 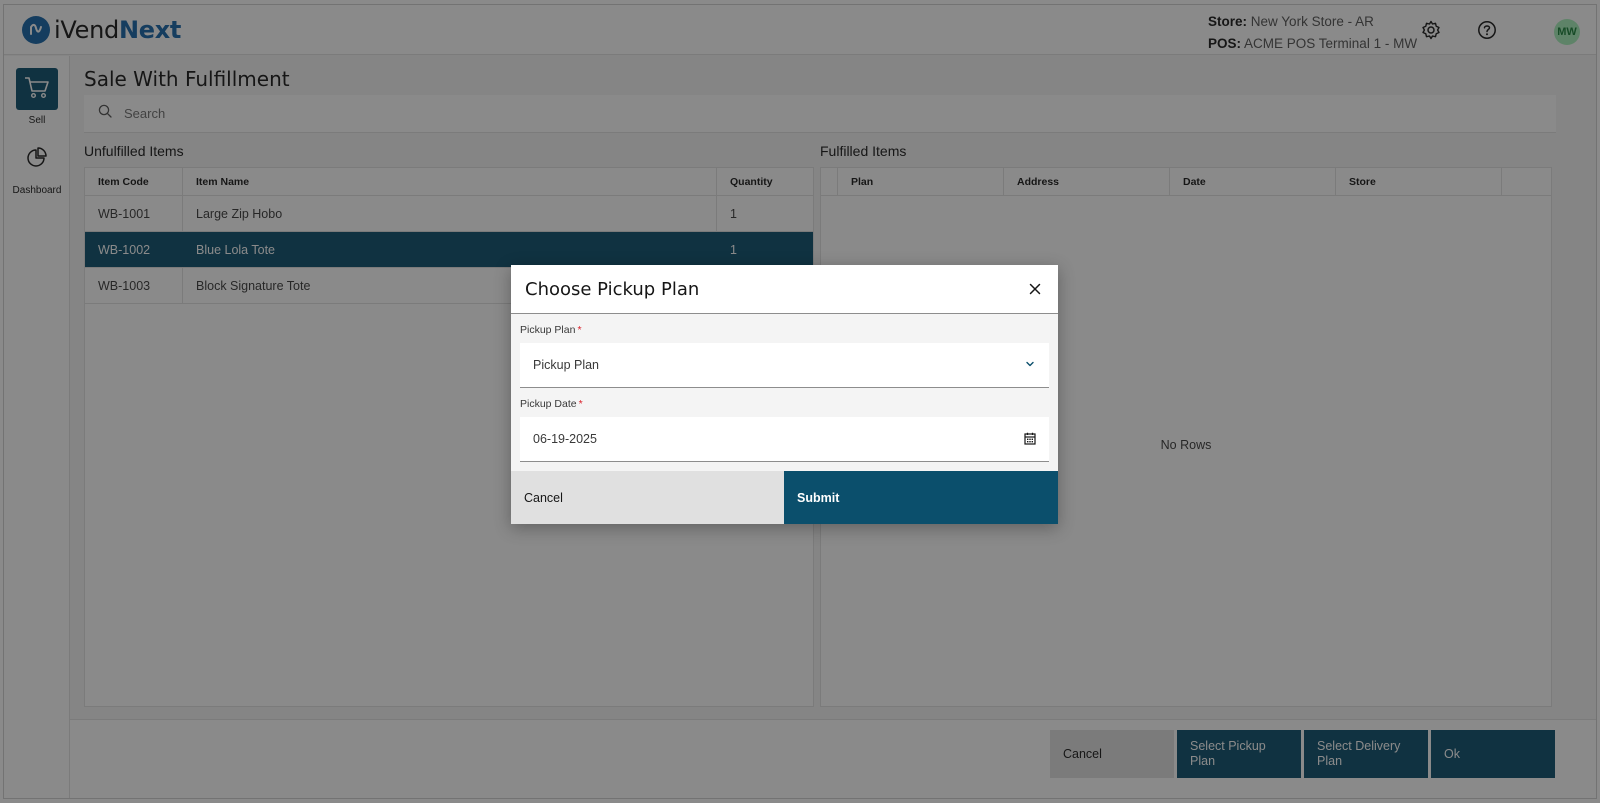 What do you see at coordinates (548, 330) in the screenshot?
I see `pickup-plan-label-text: Pickup Plan` at bounding box center [548, 330].